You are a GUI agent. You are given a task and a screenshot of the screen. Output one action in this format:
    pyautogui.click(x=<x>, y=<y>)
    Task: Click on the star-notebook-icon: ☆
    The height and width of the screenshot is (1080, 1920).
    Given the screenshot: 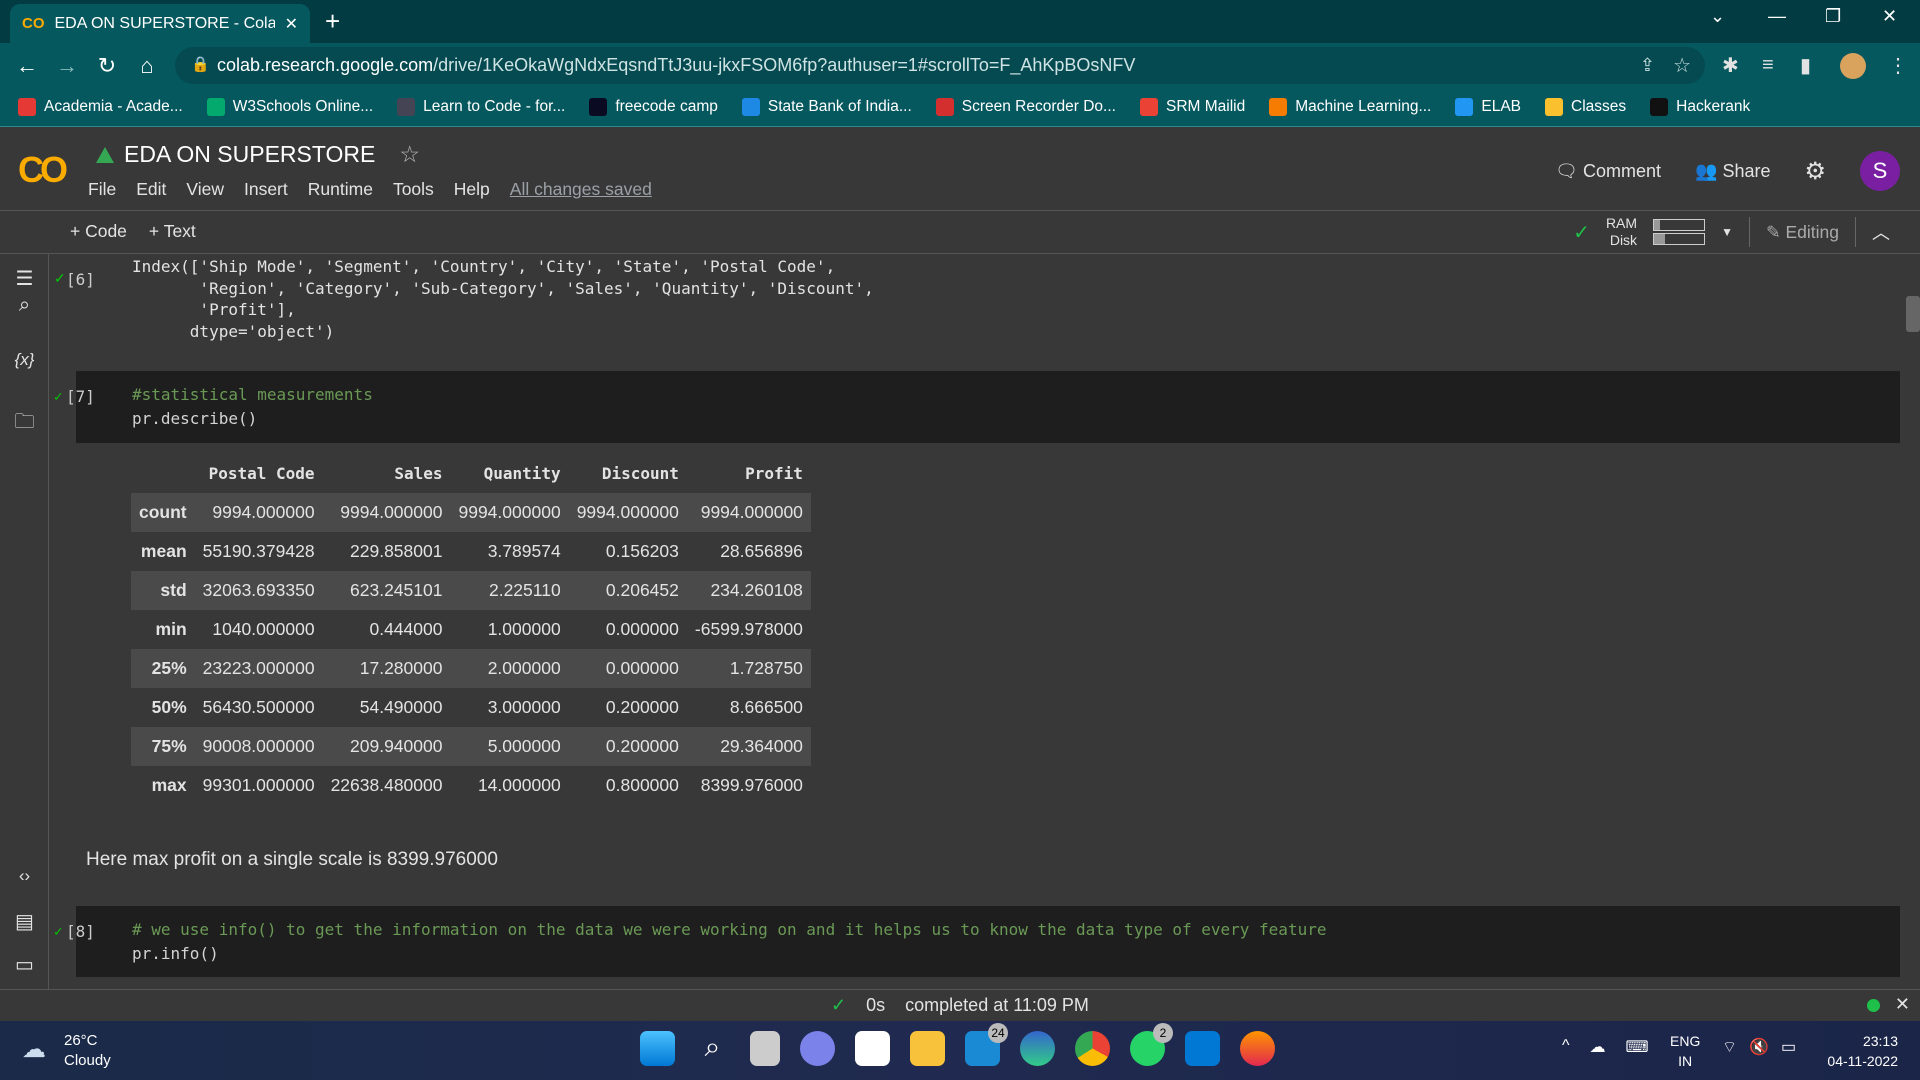 What is the action you would take?
    pyautogui.click(x=409, y=154)
    